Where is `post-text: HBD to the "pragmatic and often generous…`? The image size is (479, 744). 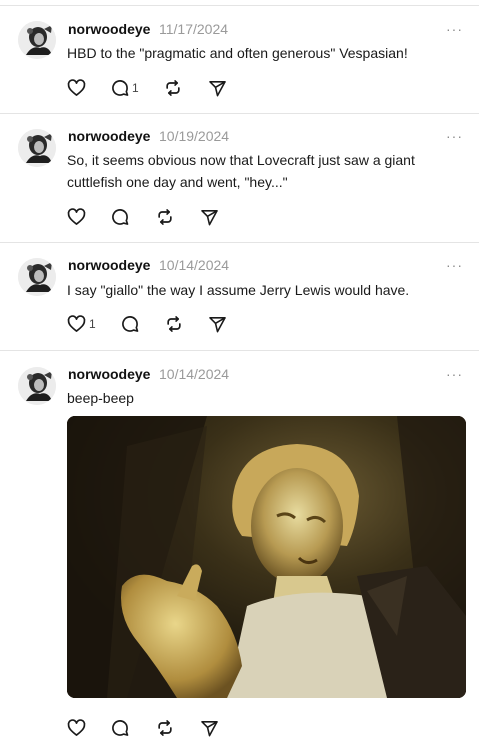 post-text: HBD to the "pragmatic and often generous… is located at coordinates (237, 53).